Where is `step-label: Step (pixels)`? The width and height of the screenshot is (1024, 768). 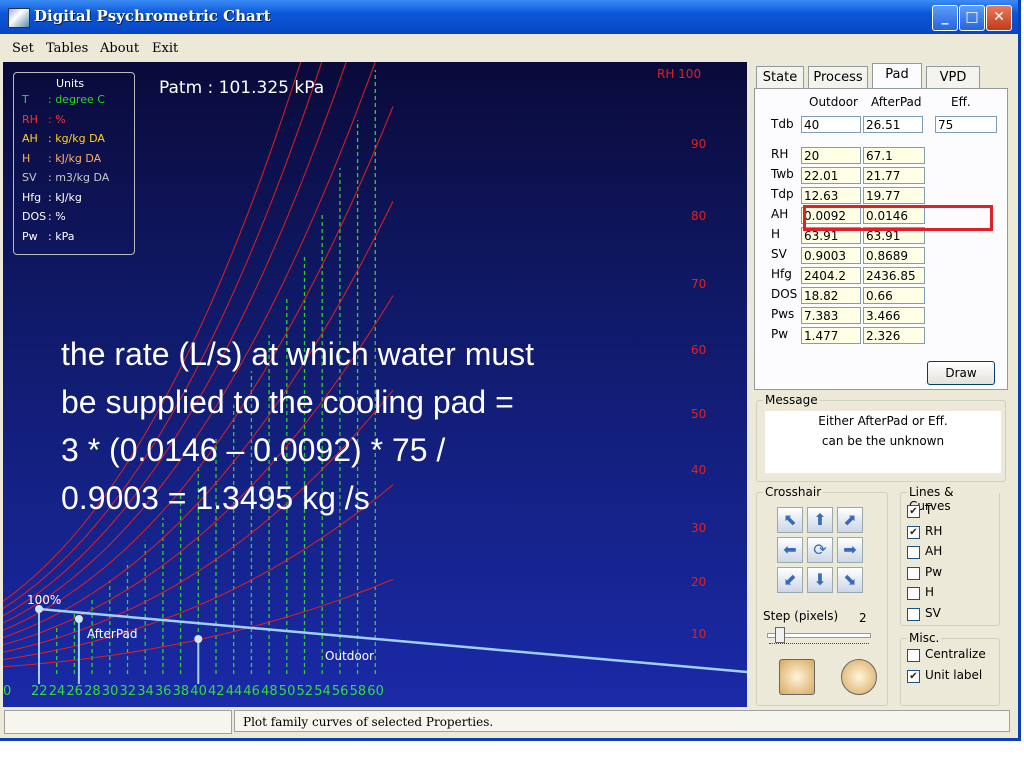
step-label: Step (pixels) is located at coordinates (801, 616).